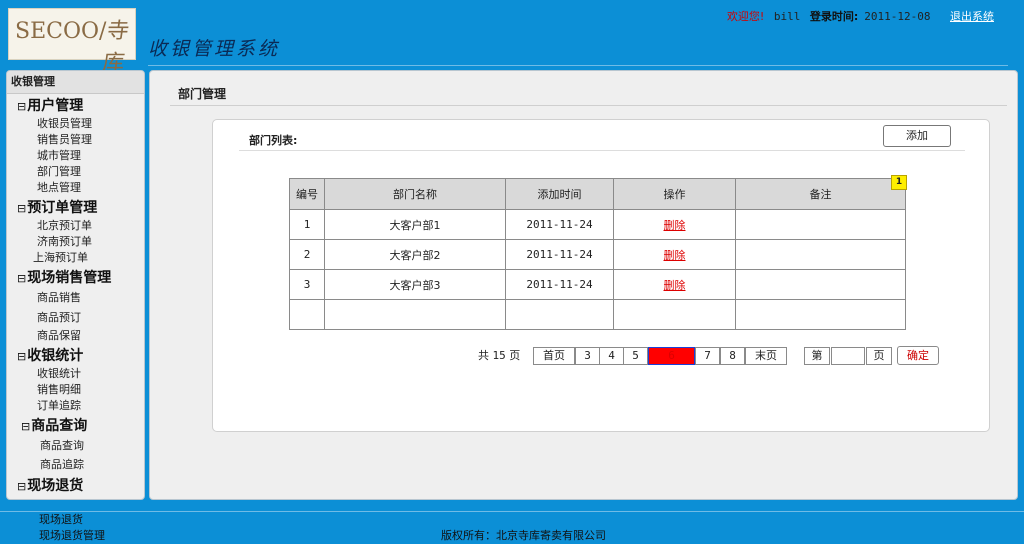  What do you see at coordinates (75, 464) in the screenshot?
I see `sidebar-item-product-track: 商品追踪` at bounding box center [75, 464].